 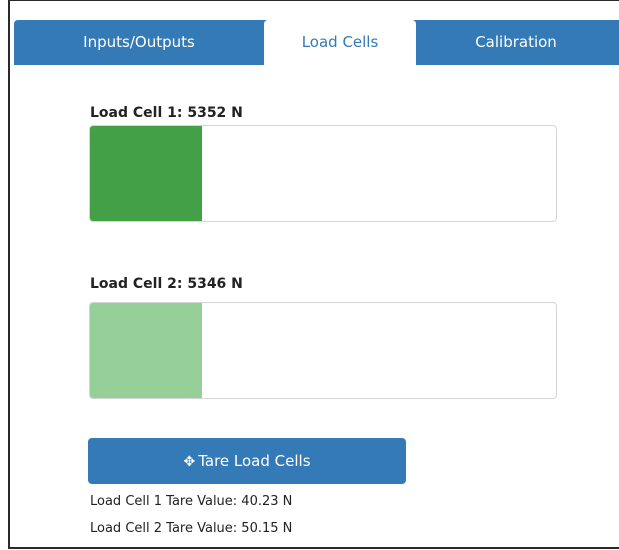 What do you see at coordinates (139, 42) in the screenshot?
I see `tab-inputs-outputs: Inputs/Outputs` at bounding box center [139, 42].